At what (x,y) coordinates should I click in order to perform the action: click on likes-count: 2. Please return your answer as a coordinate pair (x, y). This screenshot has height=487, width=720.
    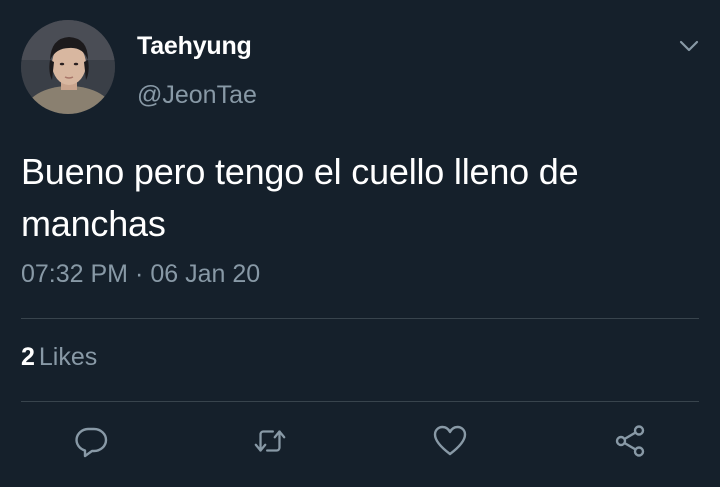
    Looking at the image, I should click on (28, 357).